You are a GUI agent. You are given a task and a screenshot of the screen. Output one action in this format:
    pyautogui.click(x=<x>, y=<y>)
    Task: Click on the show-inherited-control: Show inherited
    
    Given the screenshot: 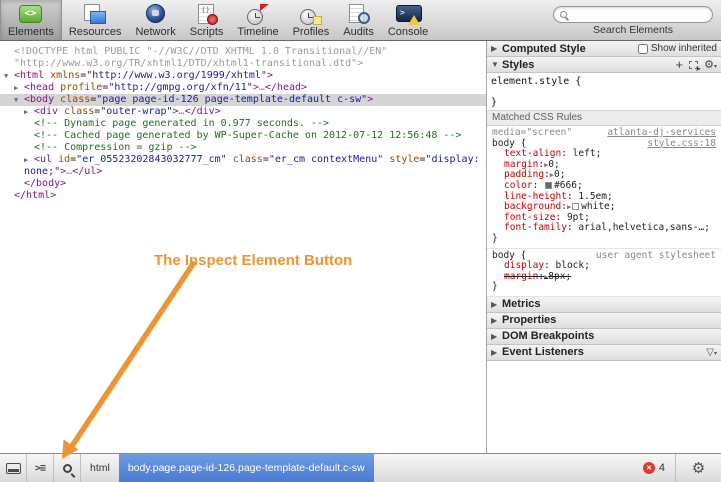 What is the action you would take?
    pyautogui.click(x=677, y=48)
    